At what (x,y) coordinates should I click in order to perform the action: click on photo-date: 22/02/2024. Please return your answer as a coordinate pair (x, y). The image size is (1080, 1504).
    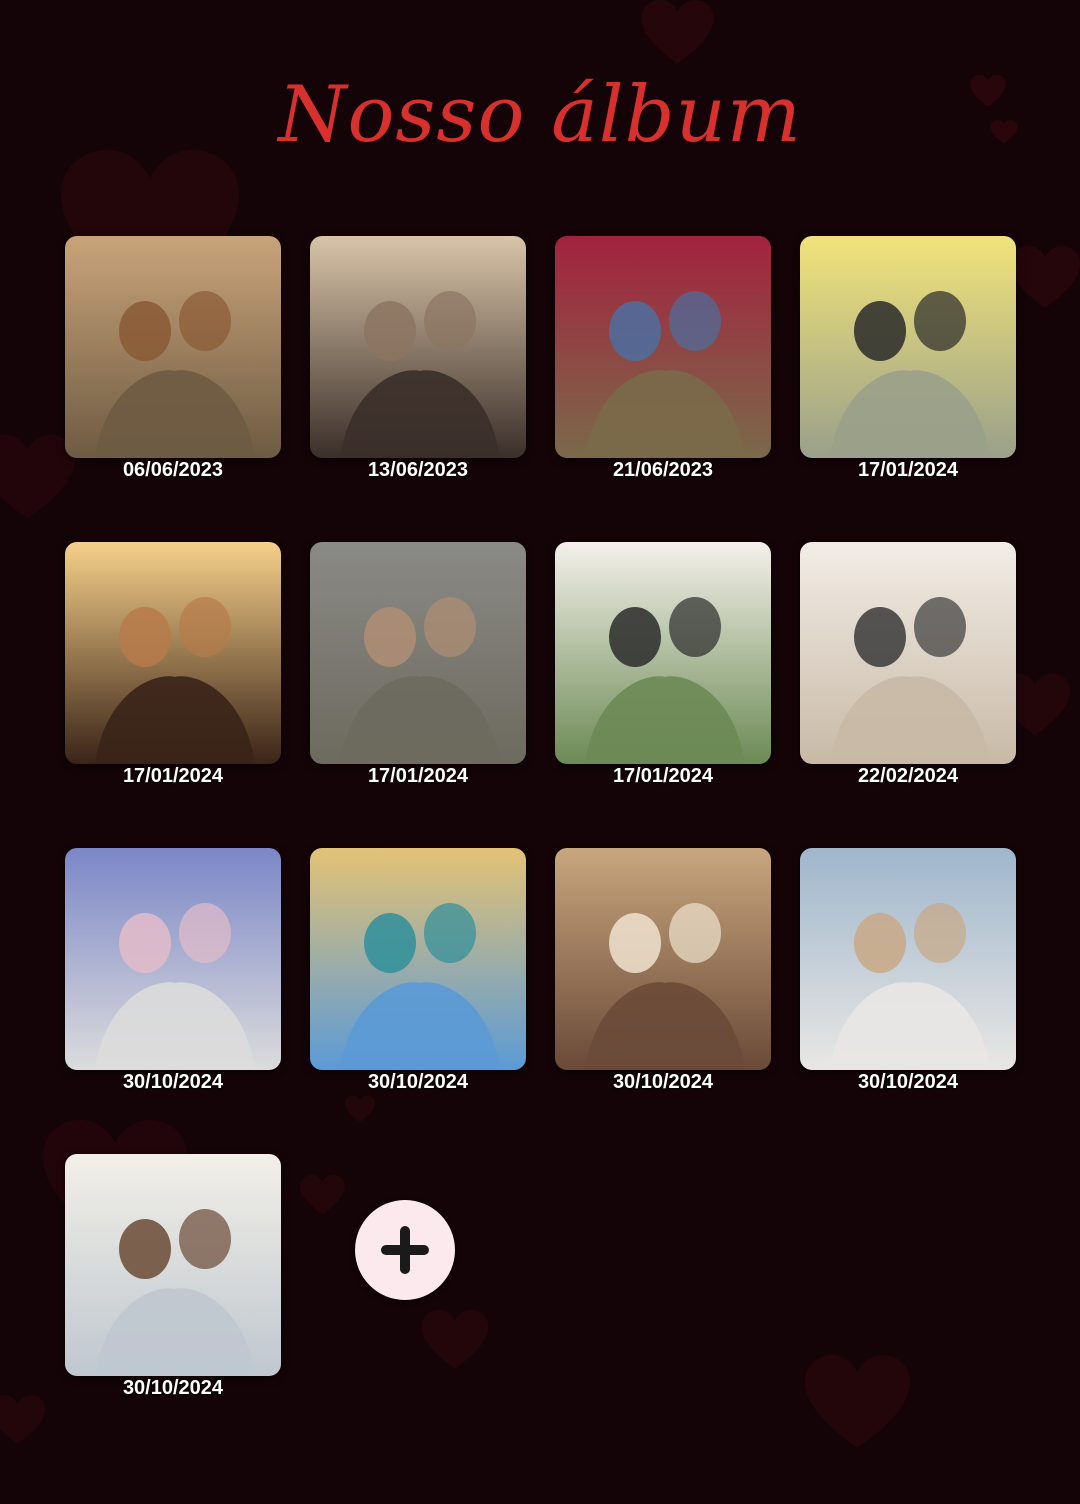
    Looking at the image, I should click on (908, 776).